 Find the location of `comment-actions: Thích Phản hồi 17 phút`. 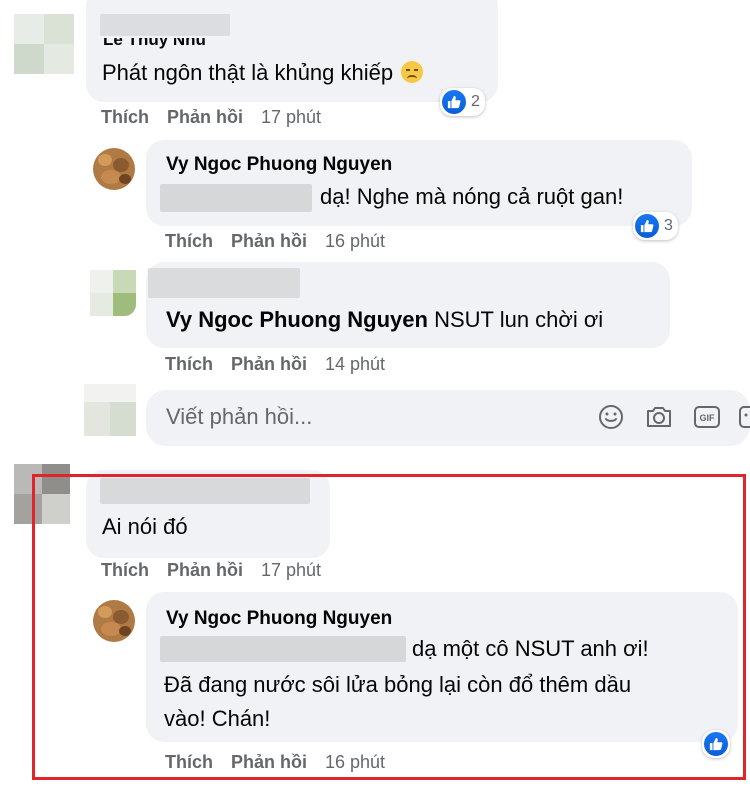

comment-actions: Thích Phản hồi 17 phút is located at coordinates (220, 117).